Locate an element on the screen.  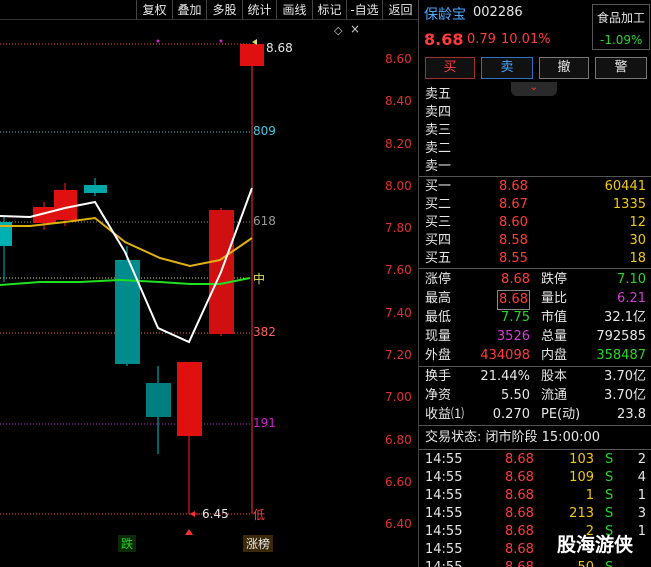
sector-name: 食品加工 is located at coordinates (621, 18).